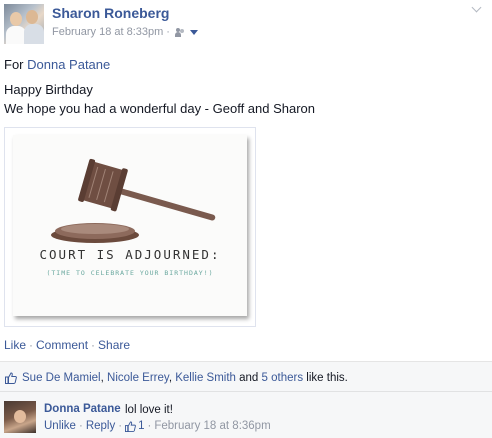 Image resolution: width=492 pixels, height=438 pixels. What do you see at coordinates (114, 345) in the screenshot?
I see `share-link: Share` at bounding box center [114, 345].